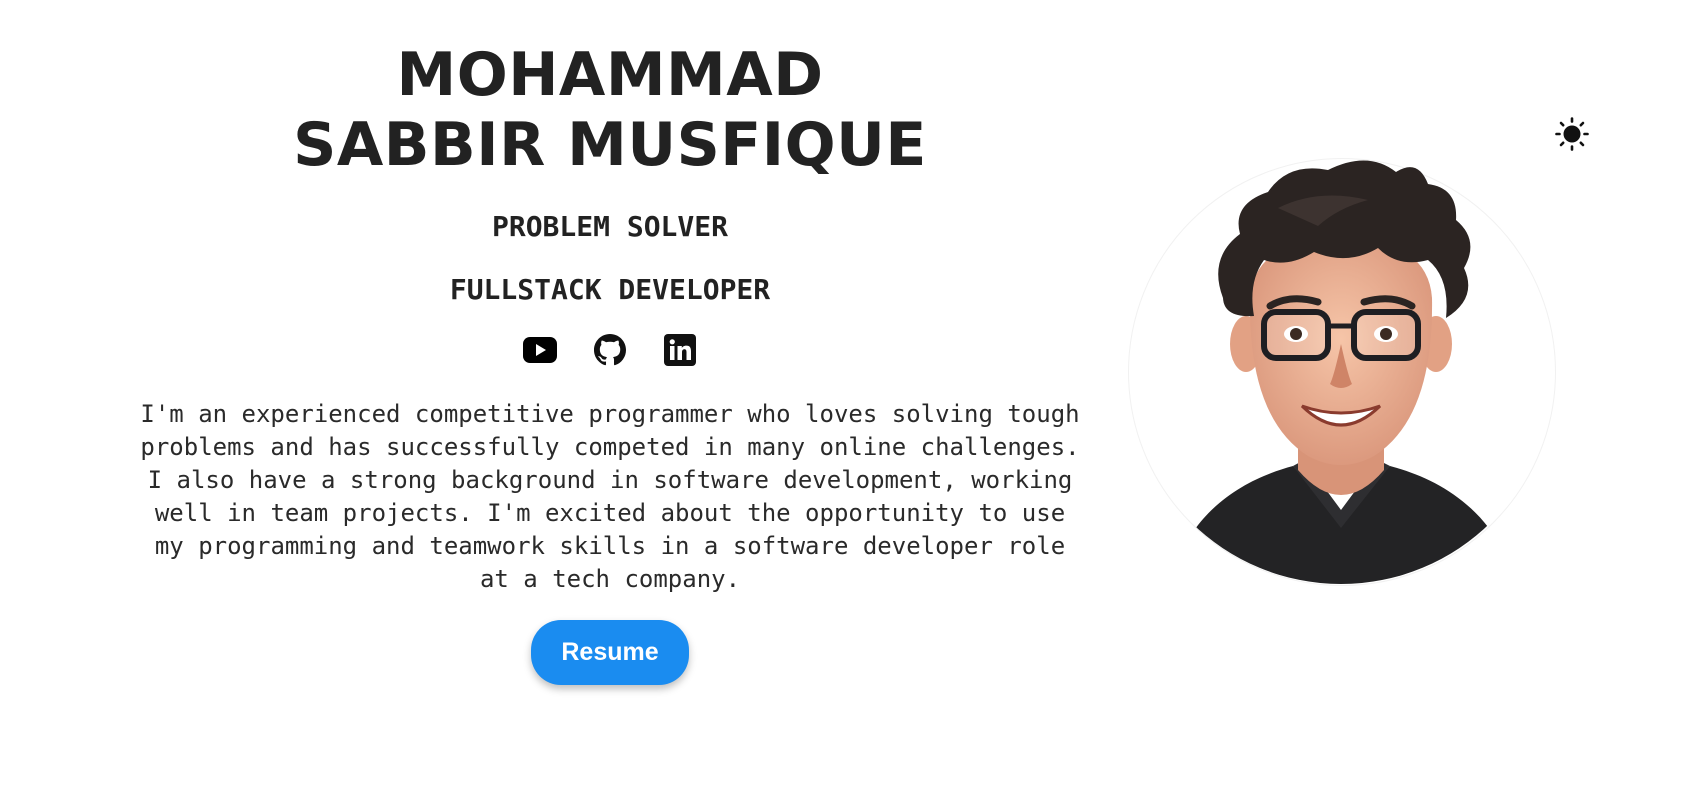 The width and height of the screenshot is (1687, 792). What do you see at coordinates (1343, 372) in the screenshot?
I see `avatar-illustration` at bounding box center [1343, 372].